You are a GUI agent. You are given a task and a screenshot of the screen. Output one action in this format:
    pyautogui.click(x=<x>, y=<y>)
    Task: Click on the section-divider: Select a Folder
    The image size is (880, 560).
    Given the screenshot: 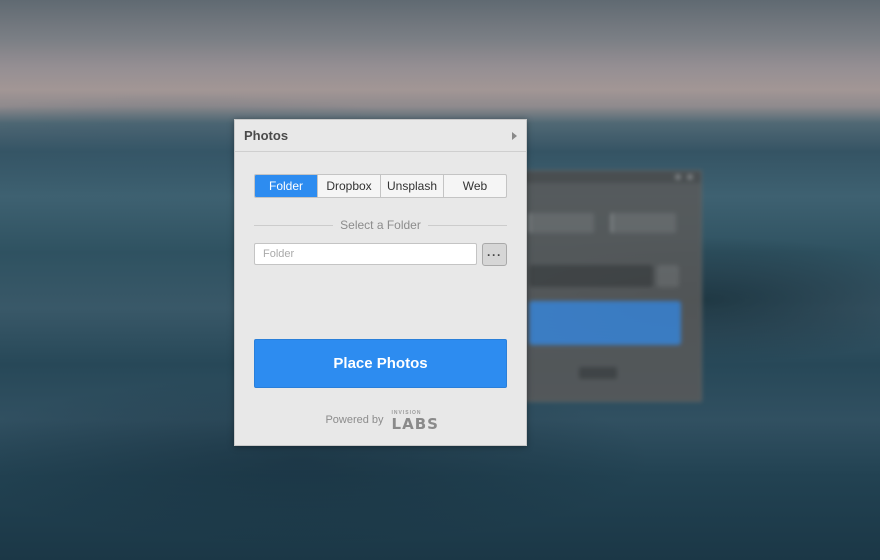 What is the action you would take?
    pyautogui.click(x=380, y=225)
    